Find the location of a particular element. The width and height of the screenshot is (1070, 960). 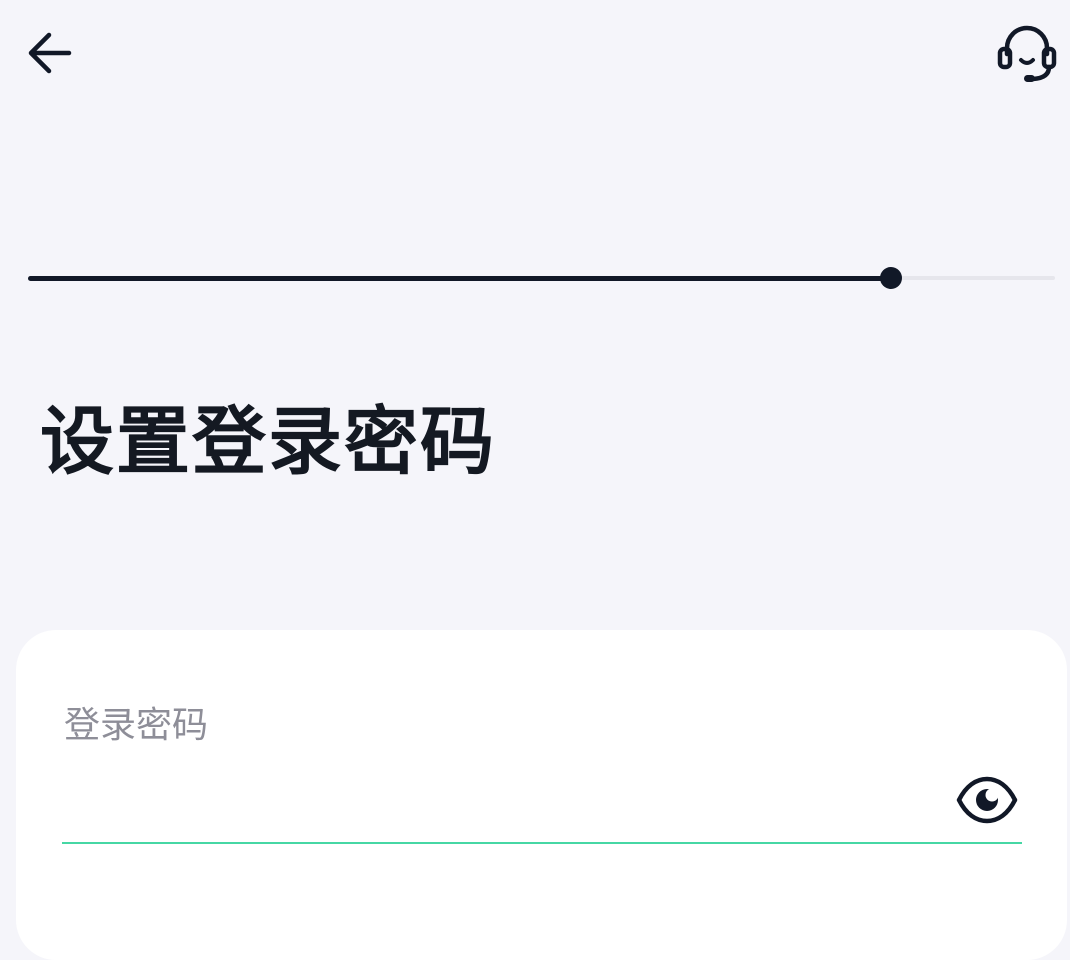

arrow-left-icon is located at coordinates (50, 53).